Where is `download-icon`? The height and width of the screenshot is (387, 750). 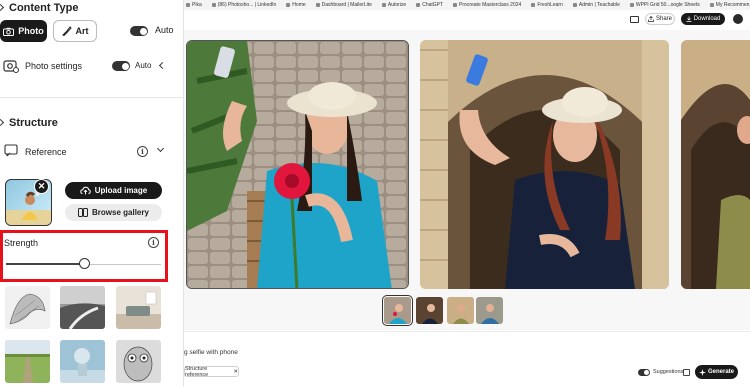 download-icon is located at coordinates (689, 19).